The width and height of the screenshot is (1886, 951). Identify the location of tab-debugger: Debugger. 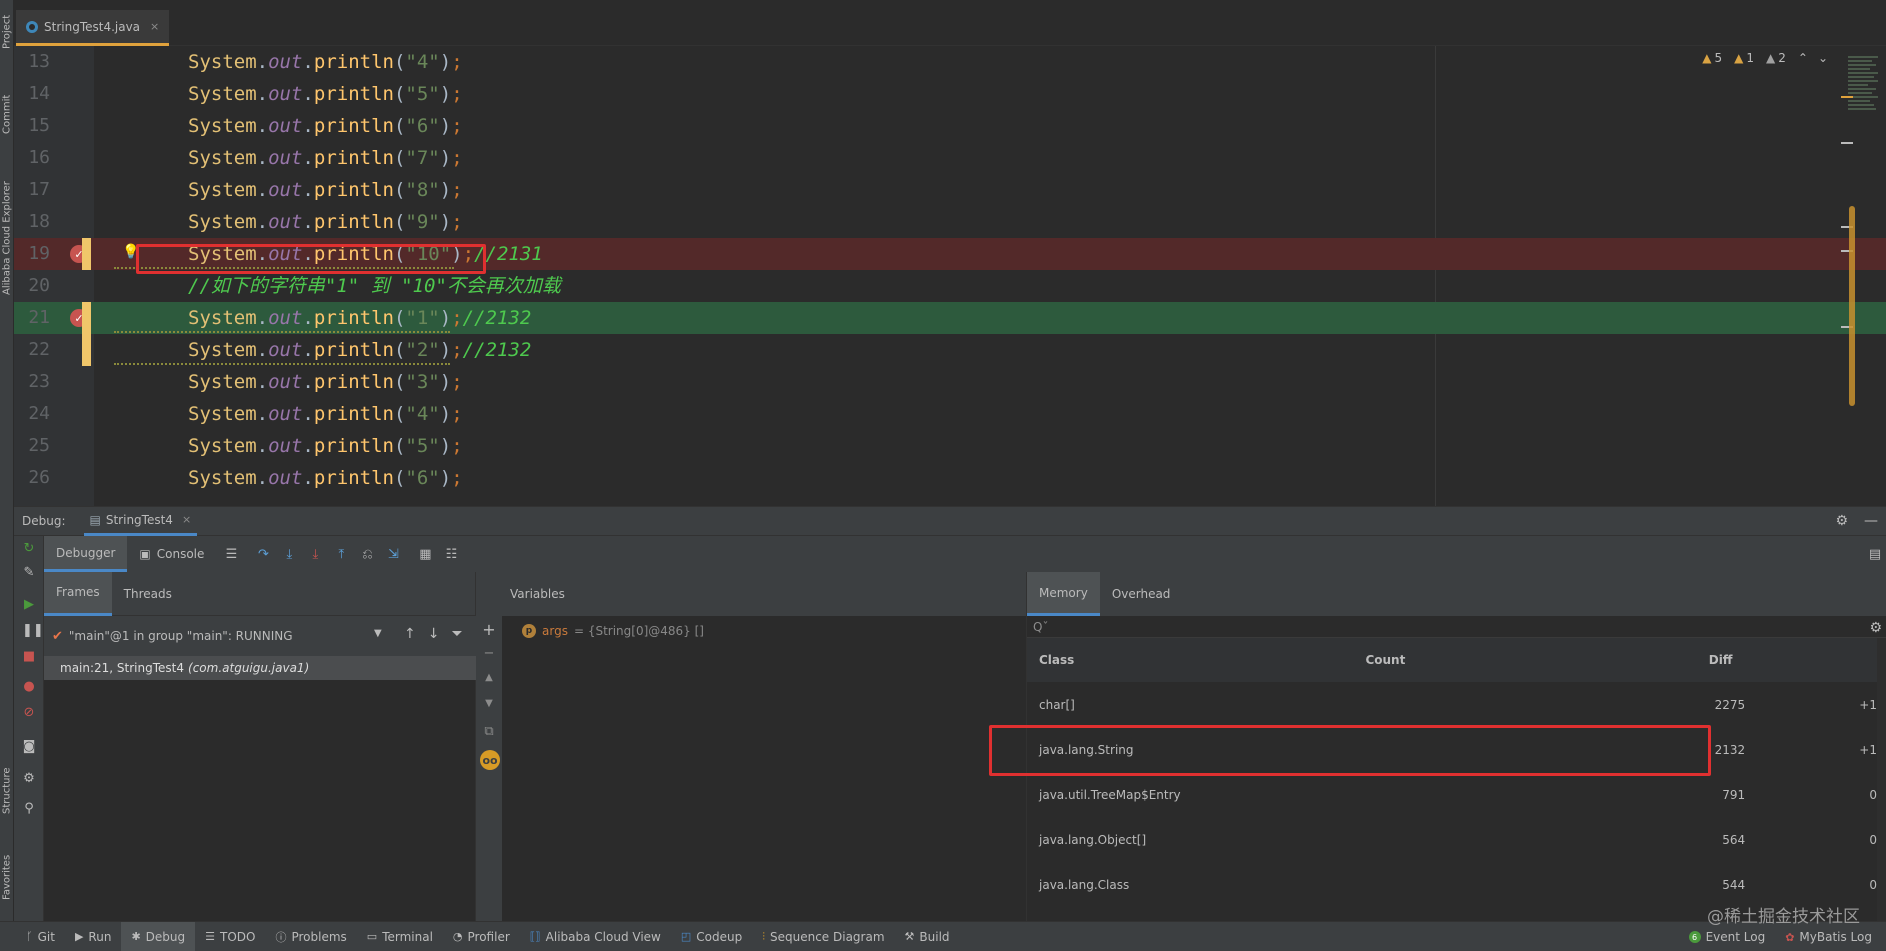
(86, 554).